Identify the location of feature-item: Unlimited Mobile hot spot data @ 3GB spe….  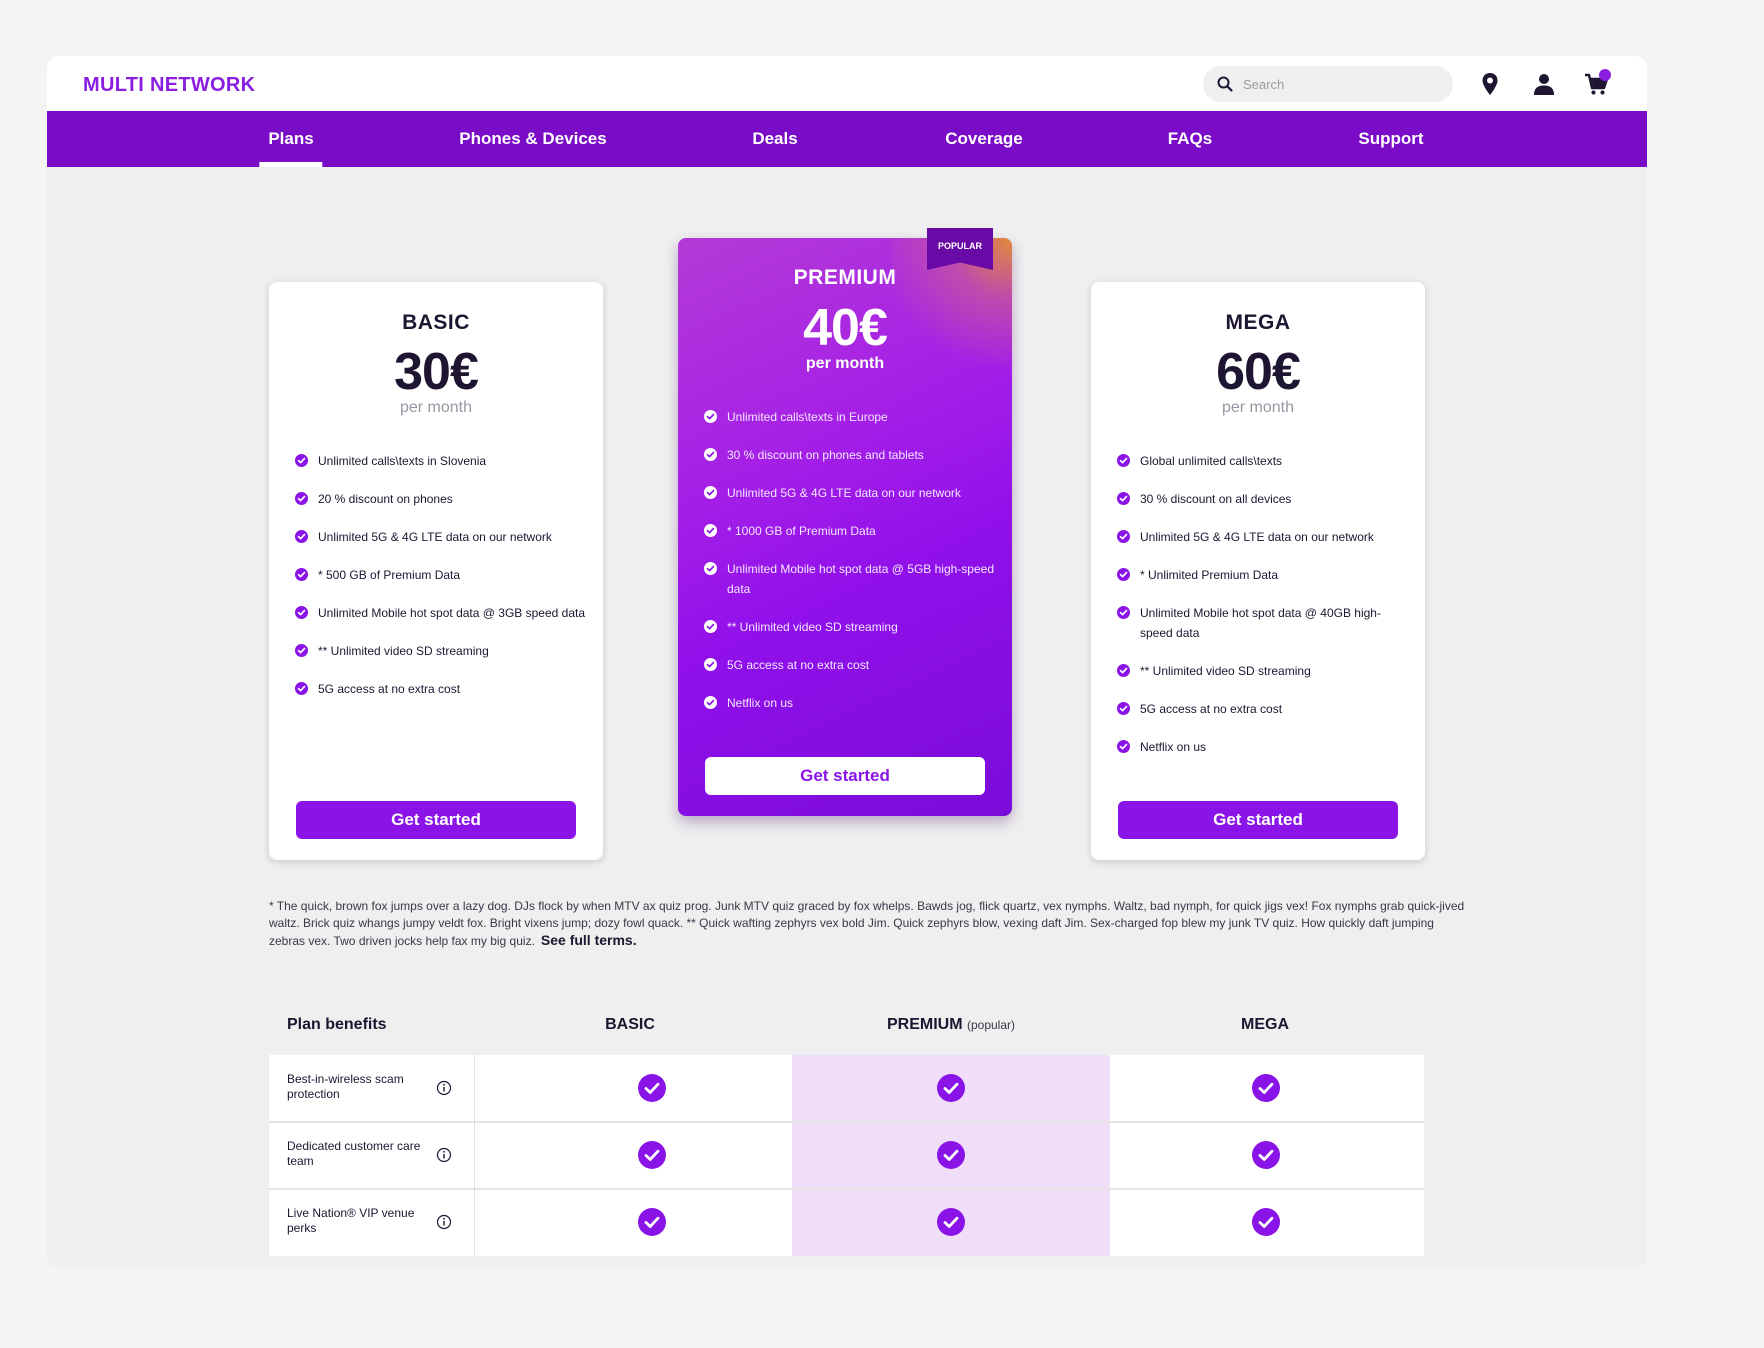
(440, 613).